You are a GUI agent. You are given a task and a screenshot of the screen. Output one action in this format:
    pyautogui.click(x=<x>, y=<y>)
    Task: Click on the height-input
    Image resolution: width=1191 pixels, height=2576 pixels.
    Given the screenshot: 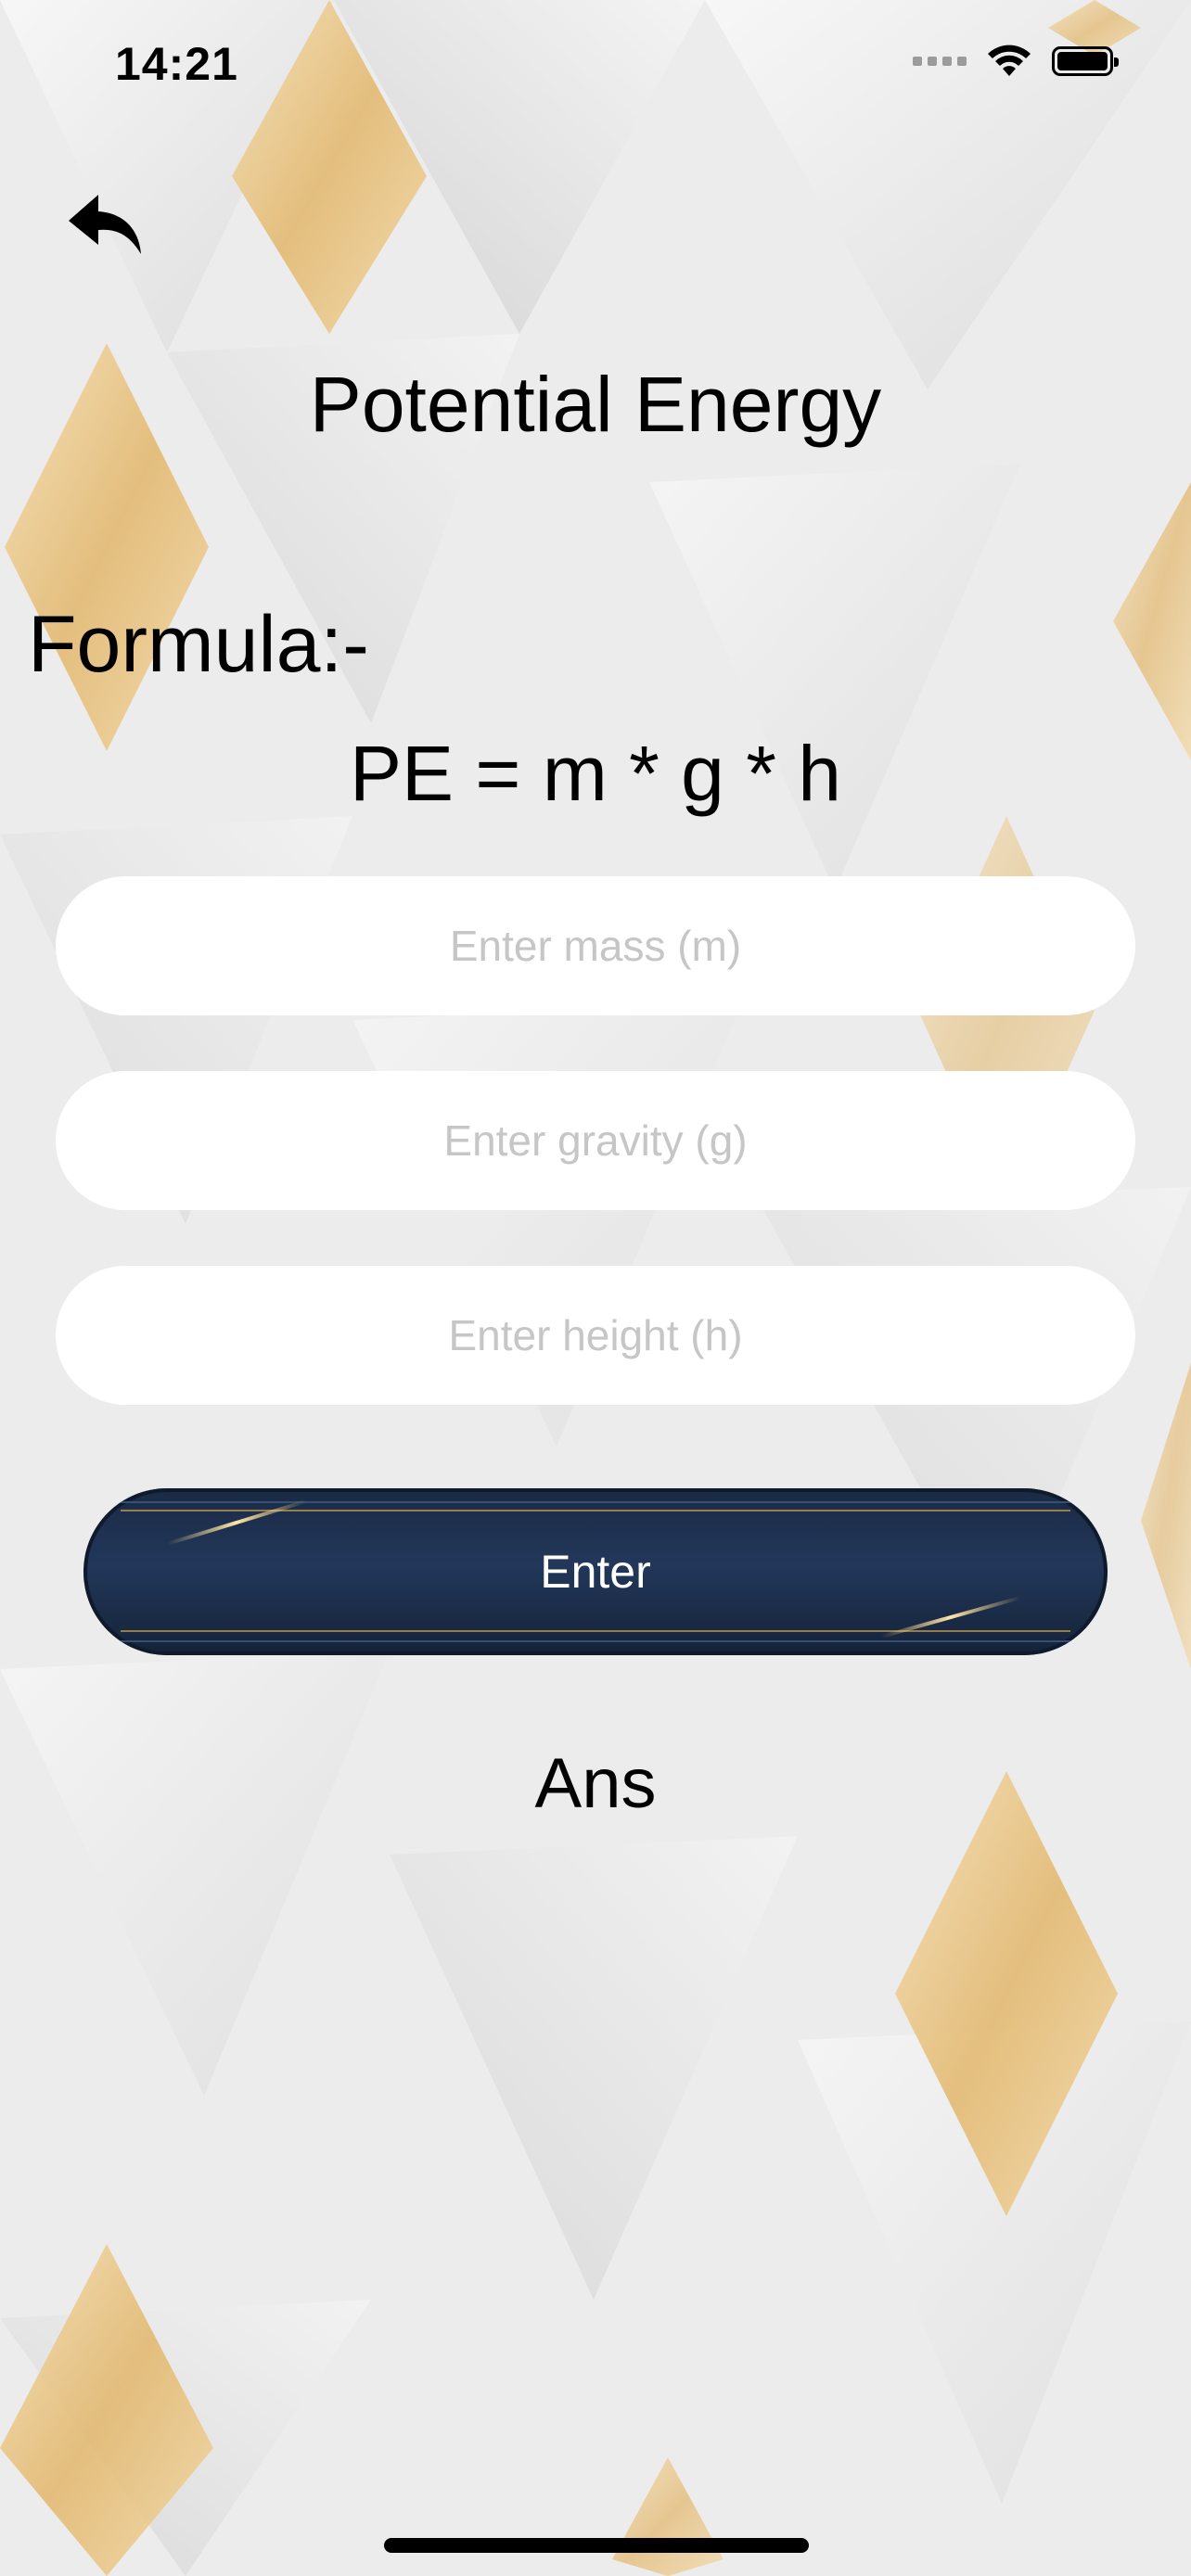 What is the action you would take?
    pyautogui.click(x=595, y=1336)
    